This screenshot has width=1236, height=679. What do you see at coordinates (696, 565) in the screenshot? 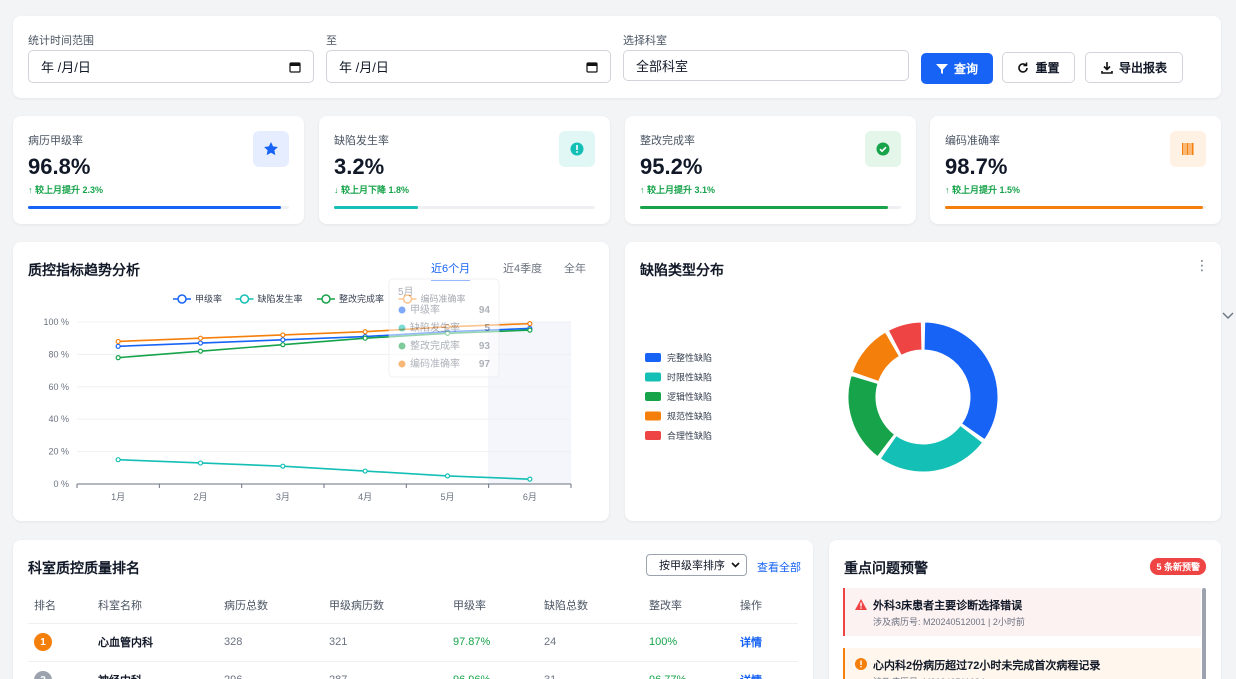
I see `sort-select: 按甲级率排序` at bounding box center [696, 565].